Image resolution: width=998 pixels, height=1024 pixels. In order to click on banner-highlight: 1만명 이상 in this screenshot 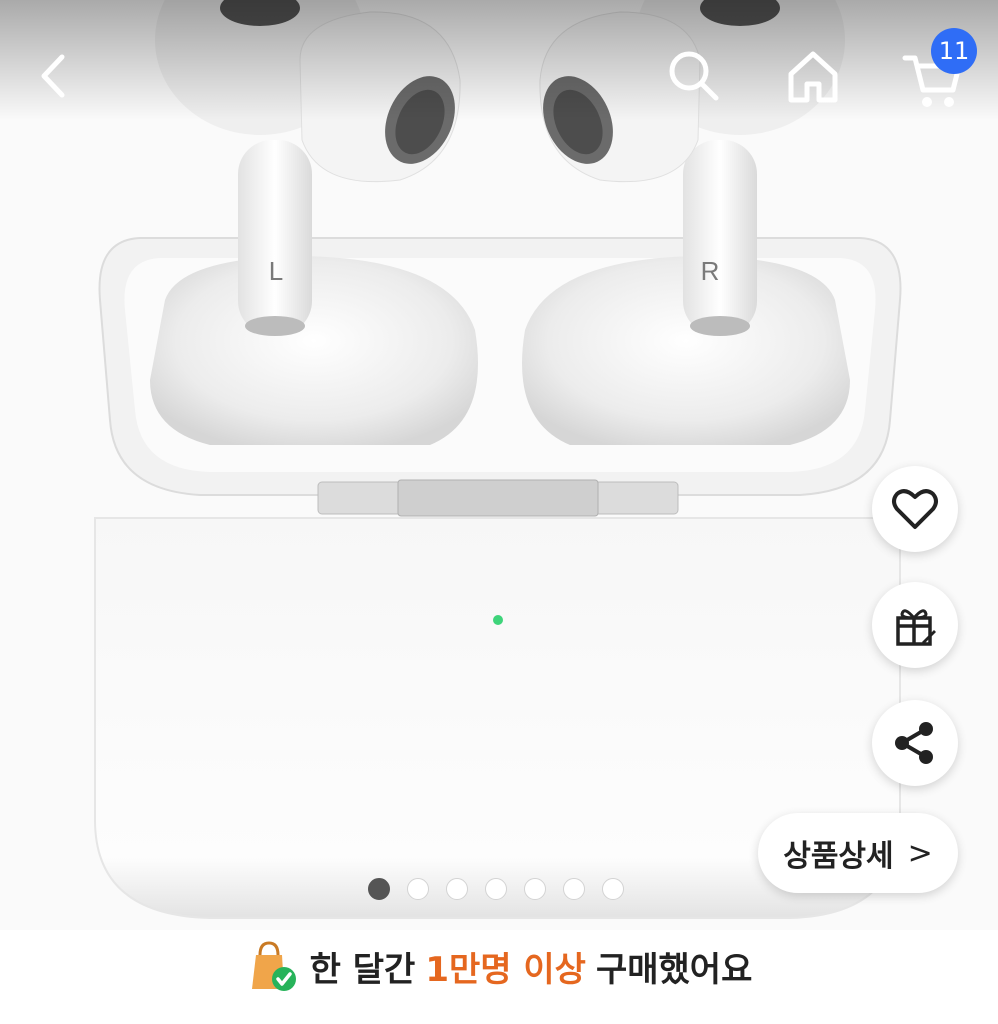, I will do `click(505, 969)`.